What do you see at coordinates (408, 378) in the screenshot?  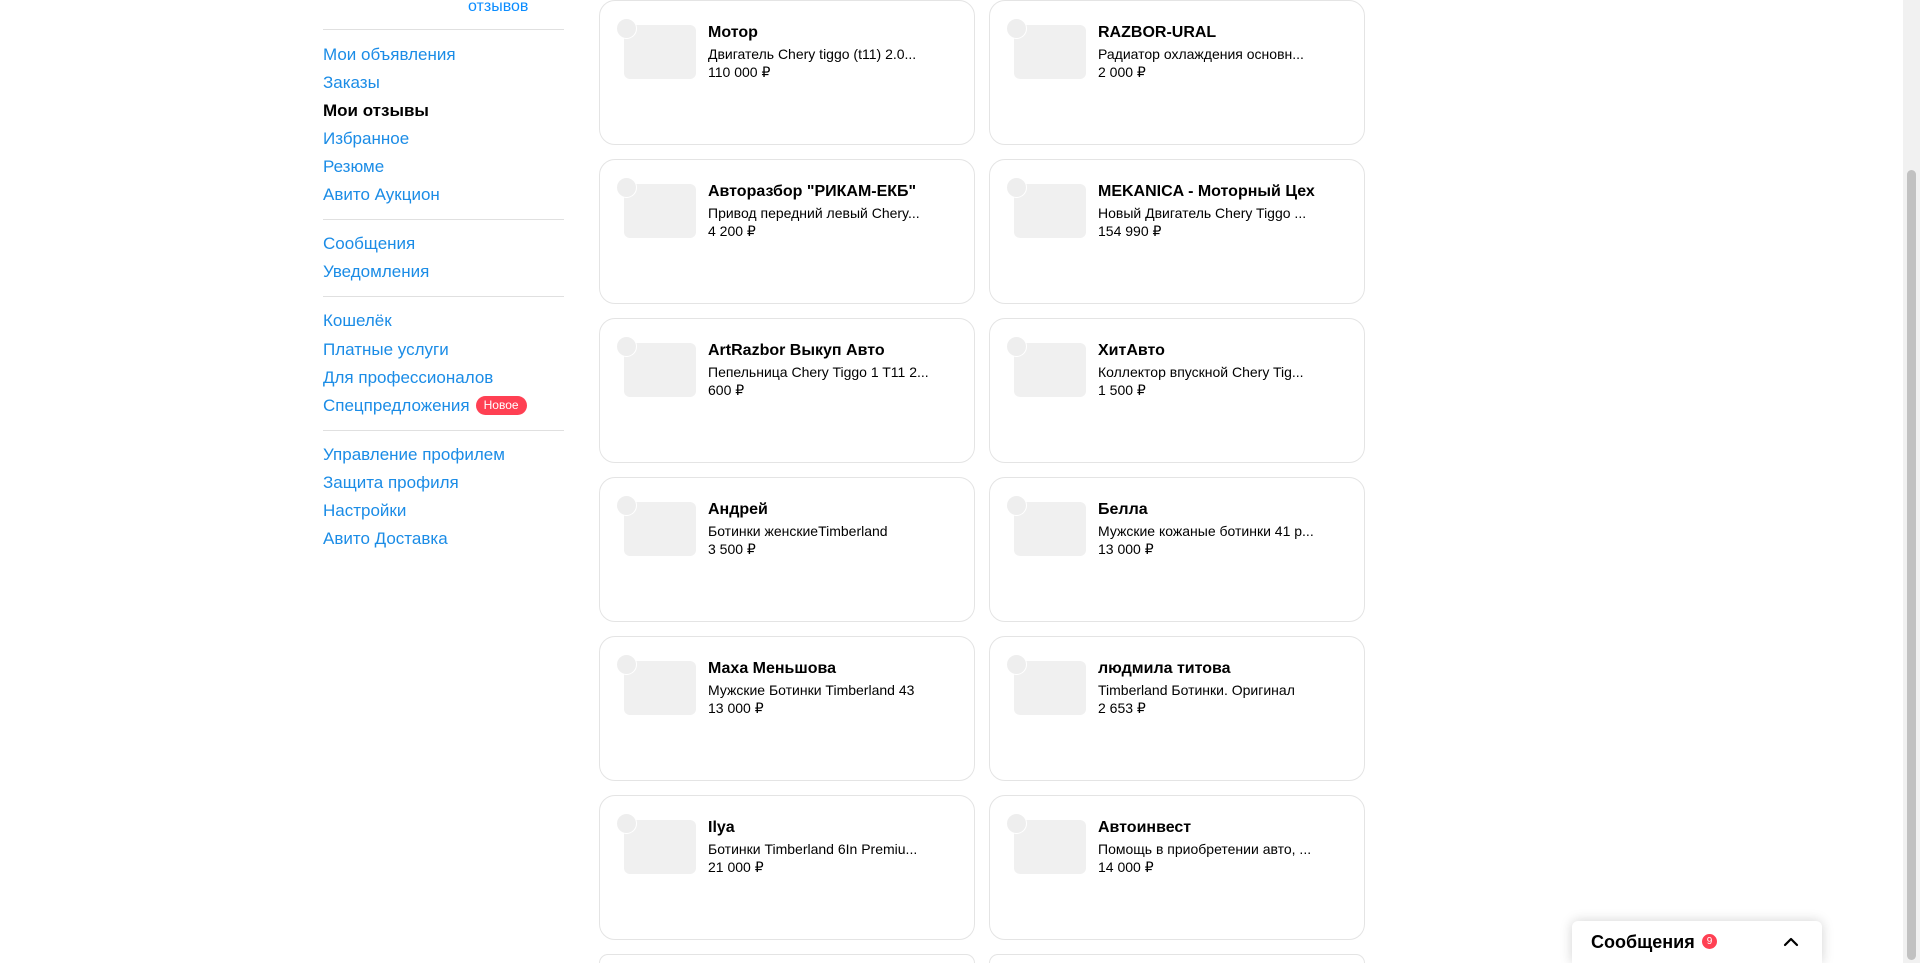 I see `sidebar-item-for-professionals: Для профессионалов` at bounding box center [408, 378].